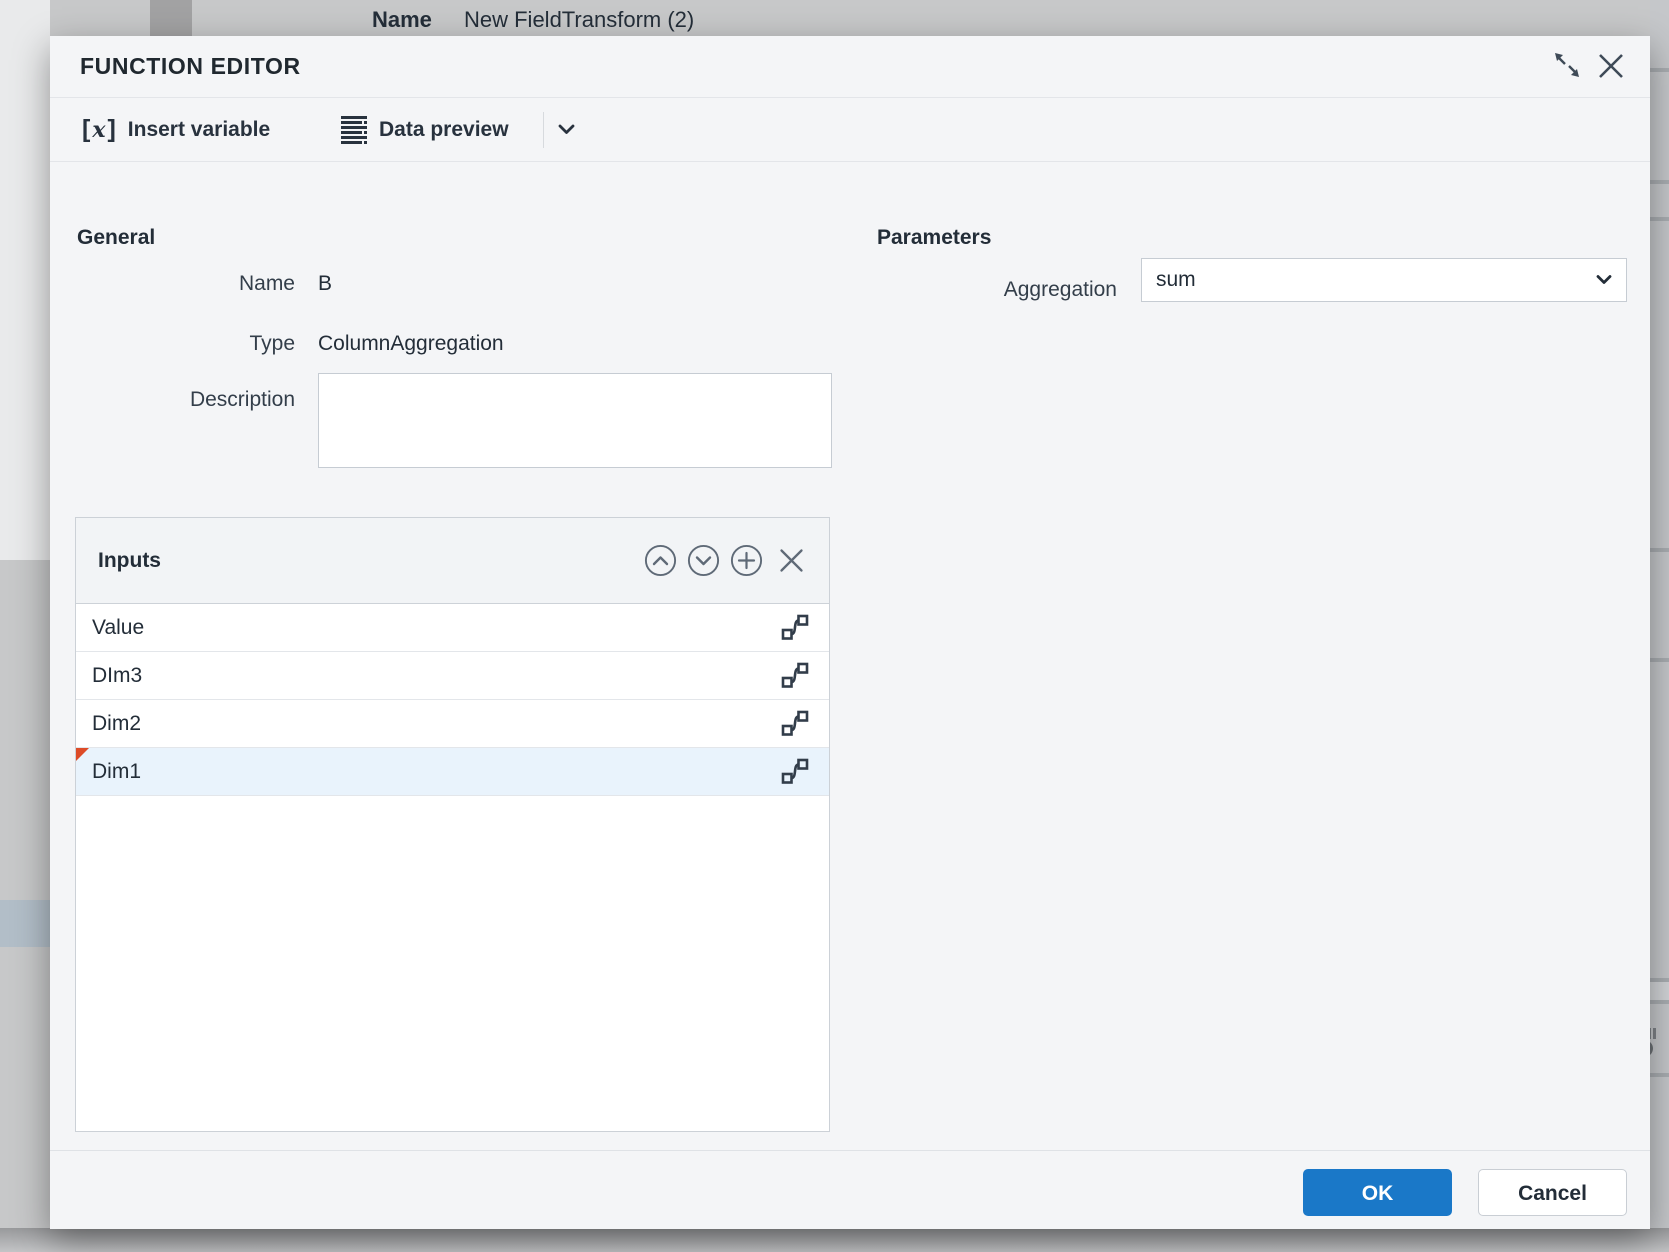 Image resolution: width=1669 pixels, height=1252 pixels. Describe the element at coordinates (129, 560) in the screenshot. I see `inputs-heading: Inputs` at that location.